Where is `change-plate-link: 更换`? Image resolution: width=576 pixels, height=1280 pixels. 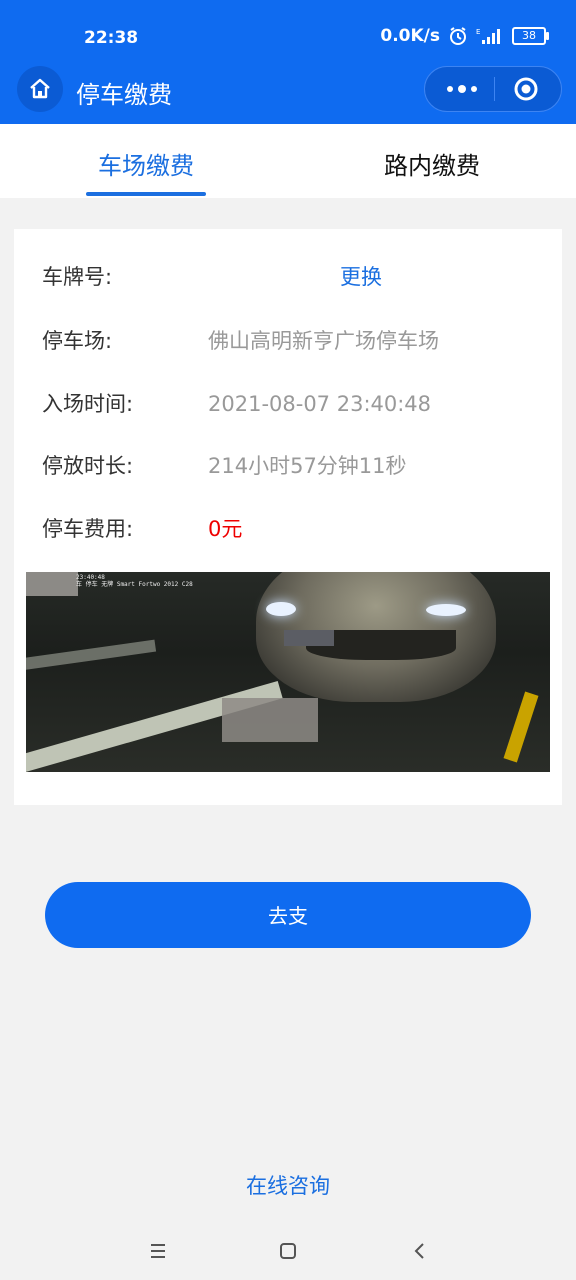
change-plate-link: 更换 is located at coordinates (361, 277).